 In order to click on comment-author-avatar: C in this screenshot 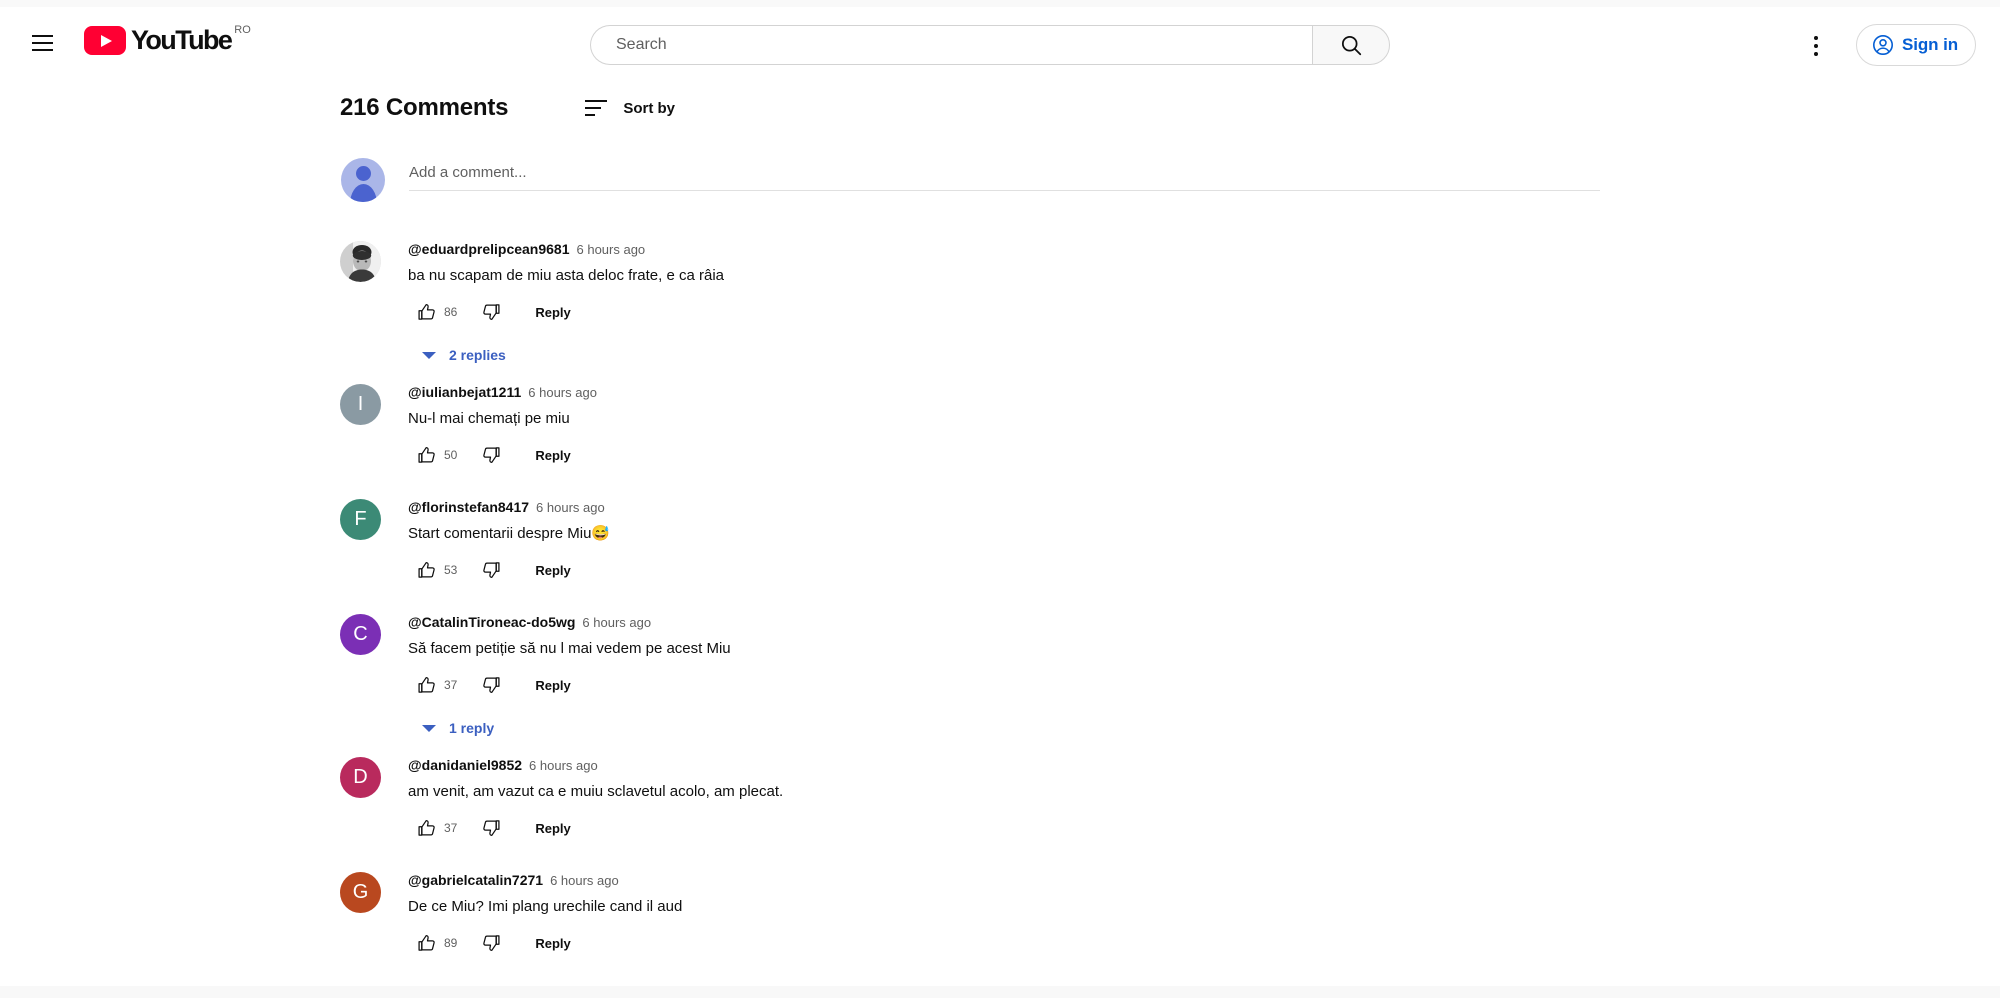, I will do `click(360, 634)`.